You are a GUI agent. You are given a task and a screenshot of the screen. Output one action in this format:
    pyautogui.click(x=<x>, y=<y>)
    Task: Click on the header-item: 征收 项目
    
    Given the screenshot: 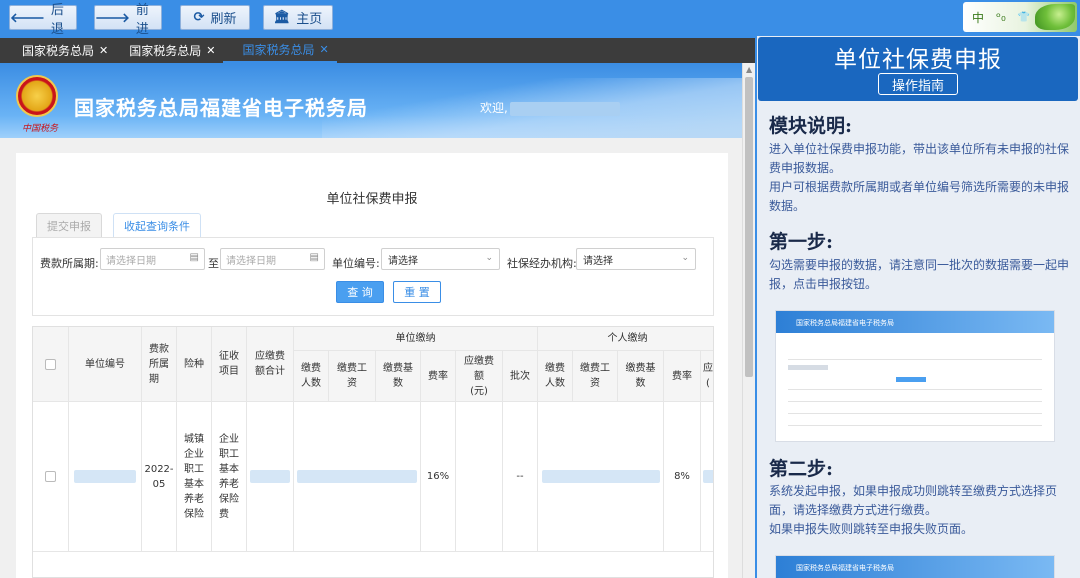 What is the action you would take?
    pyautogui.click(x=229, y=364)
    